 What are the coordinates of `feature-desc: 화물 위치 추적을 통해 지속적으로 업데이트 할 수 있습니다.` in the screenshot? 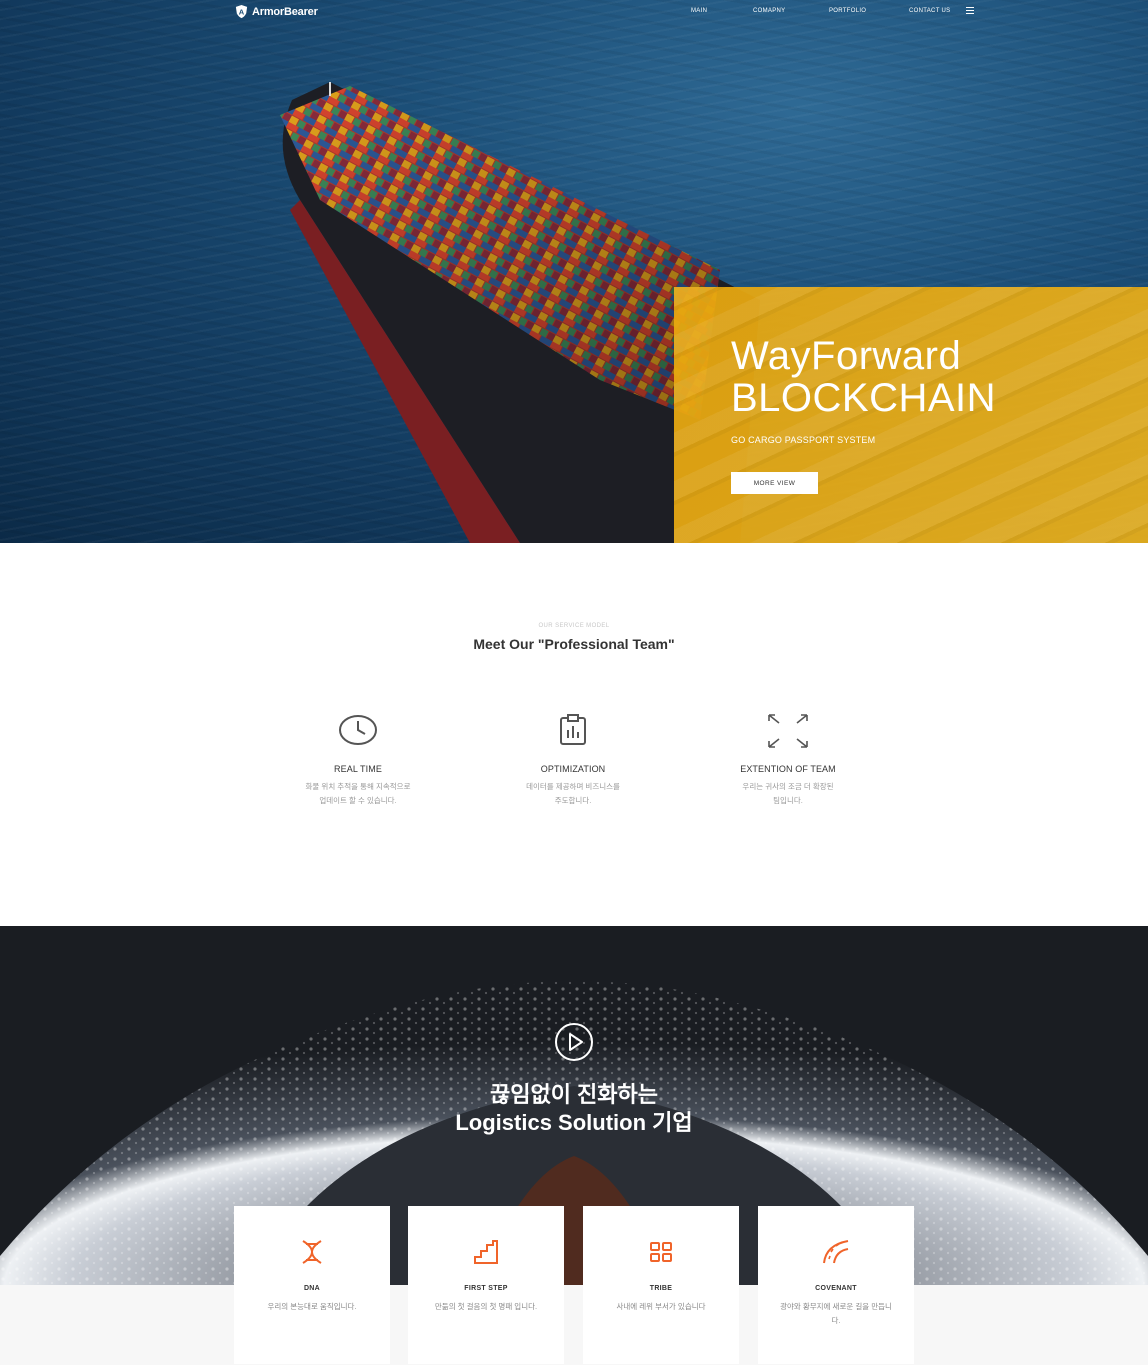 It's located at (358, 794).